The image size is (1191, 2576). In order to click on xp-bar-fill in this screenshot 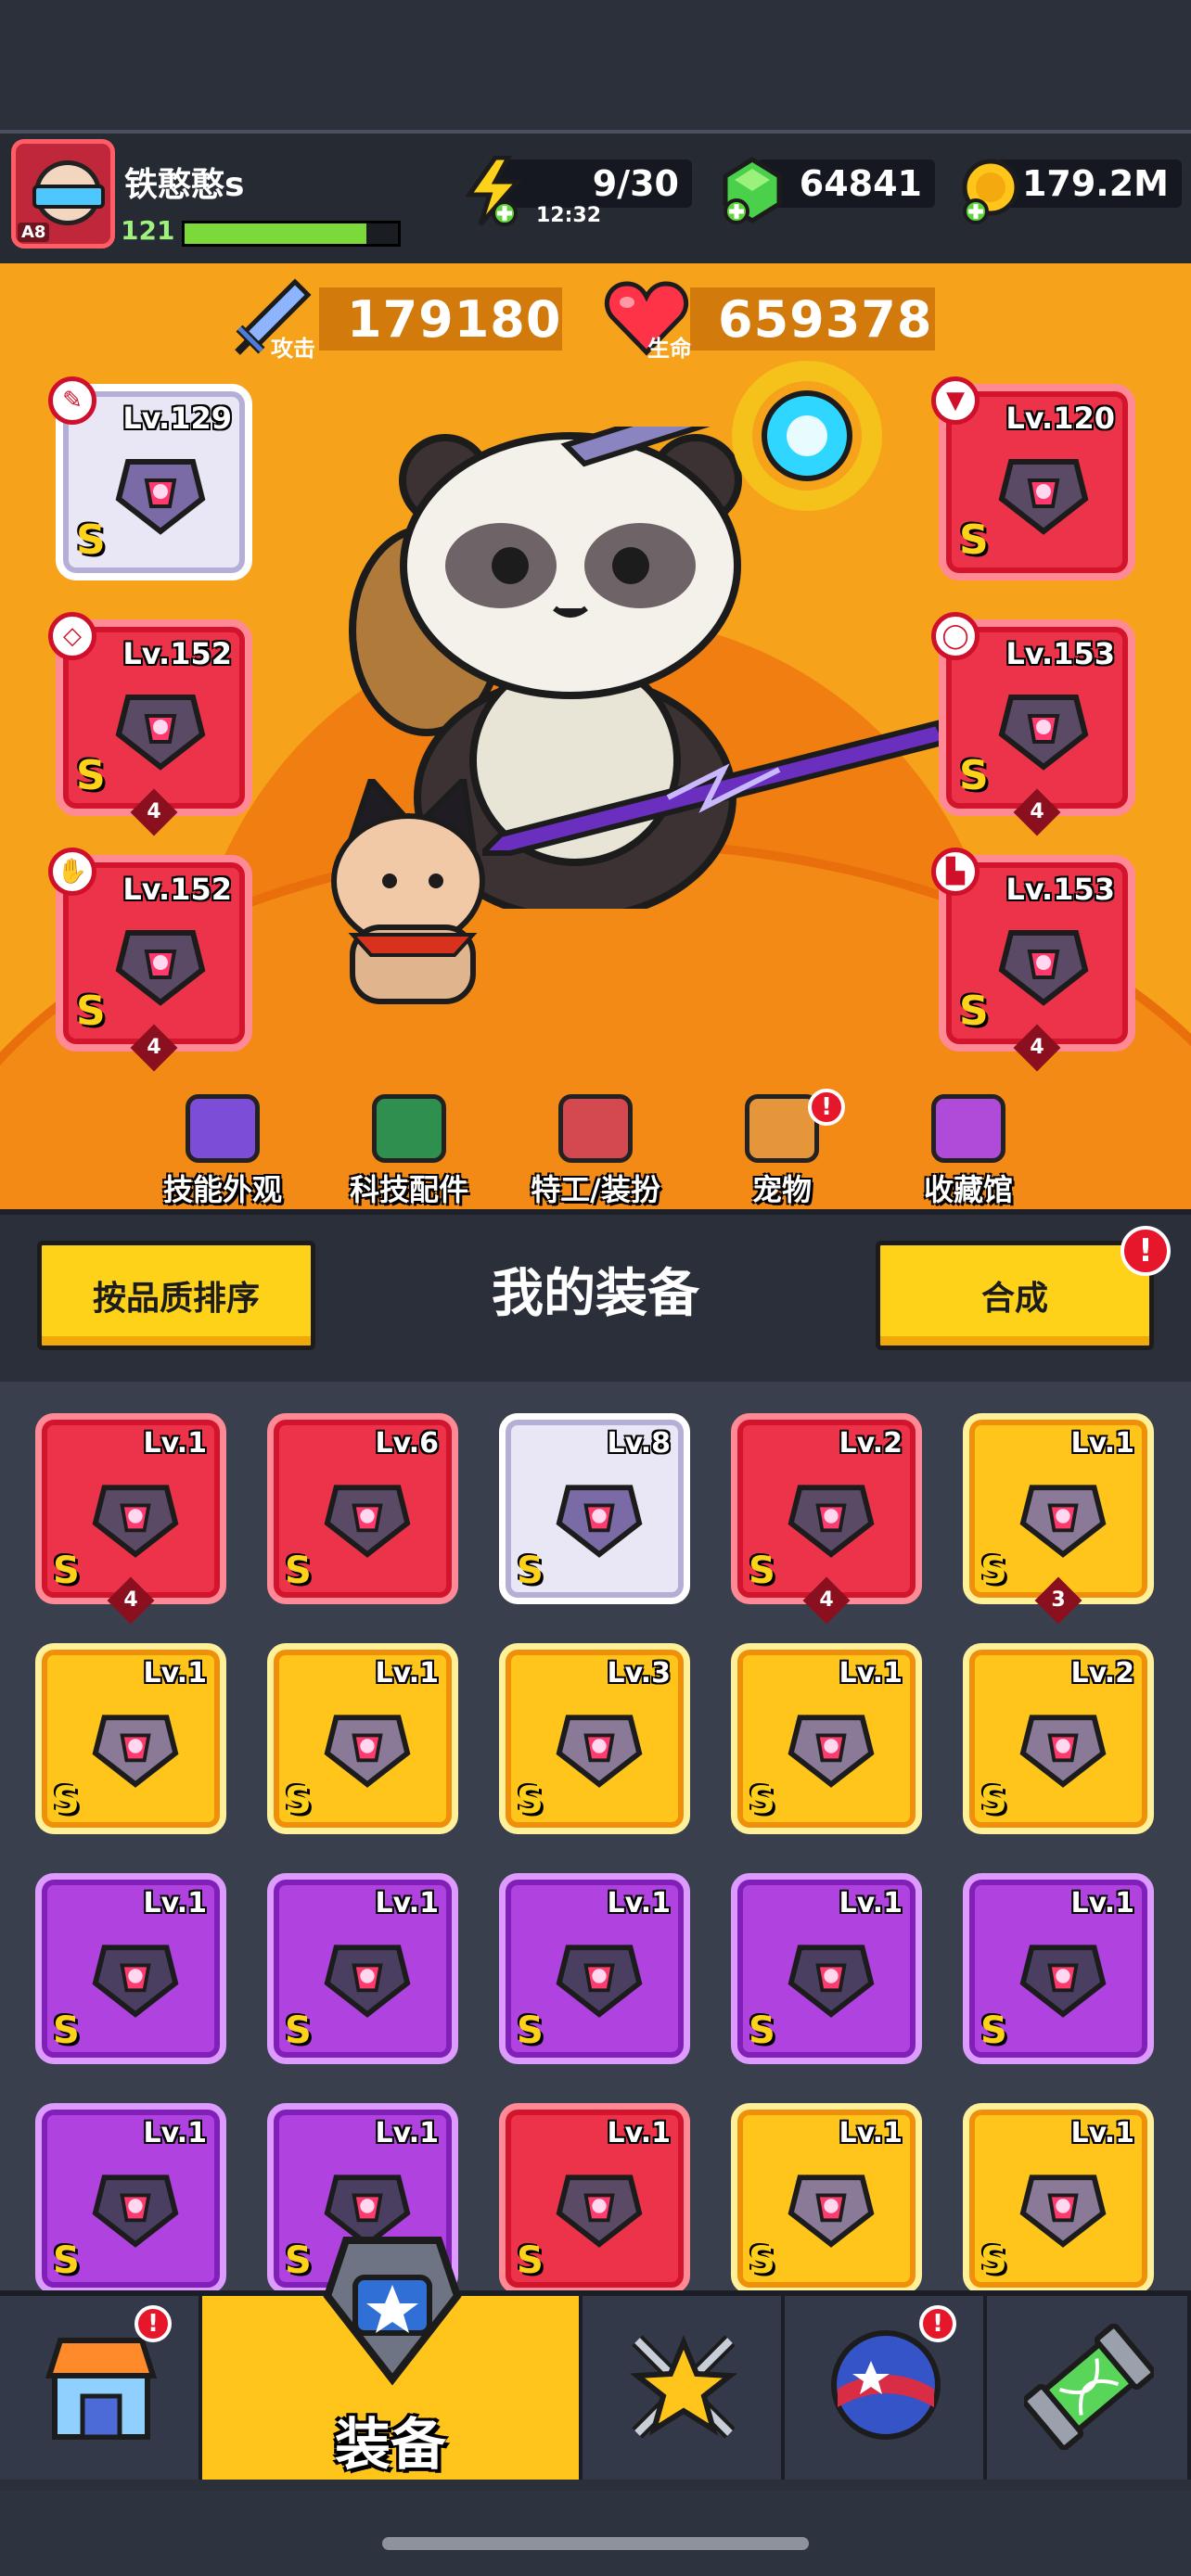, I will do `click(275, 233)`.